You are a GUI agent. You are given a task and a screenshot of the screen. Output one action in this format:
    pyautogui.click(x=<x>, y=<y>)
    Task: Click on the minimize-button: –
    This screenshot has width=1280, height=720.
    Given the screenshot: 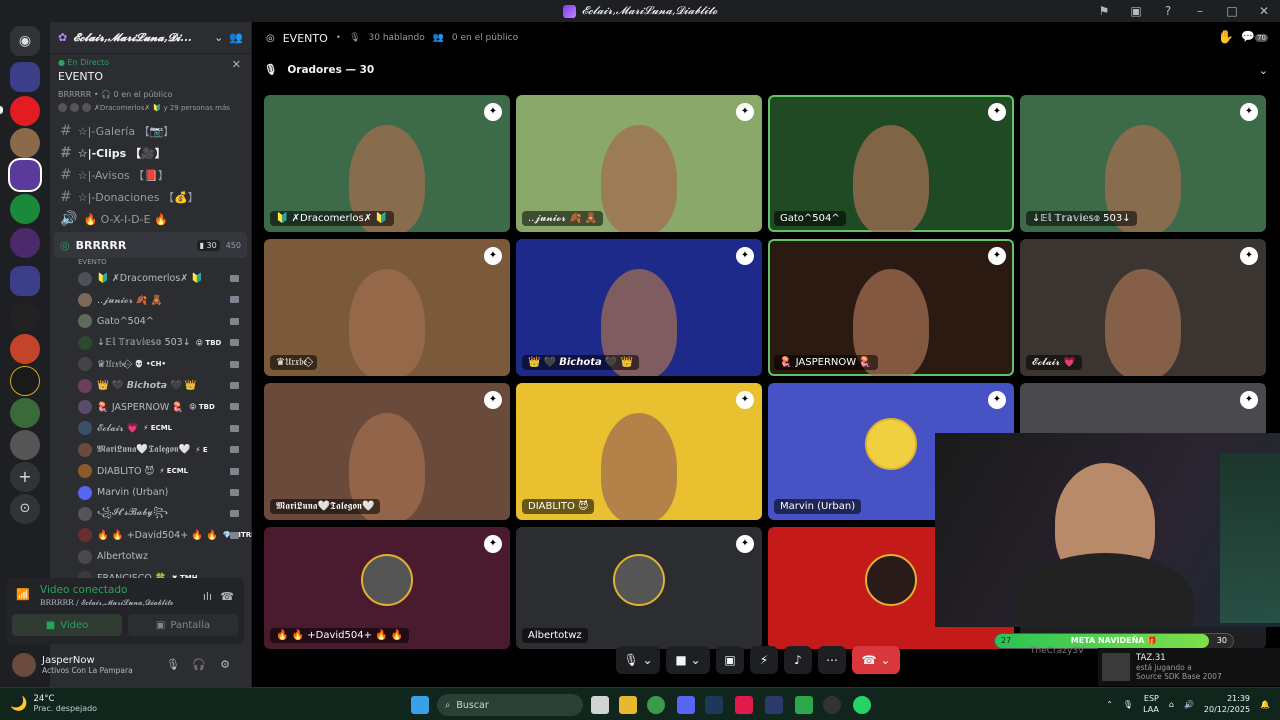 What is the action you would take?
    pyautogui.click(x=1200, y=11)
    